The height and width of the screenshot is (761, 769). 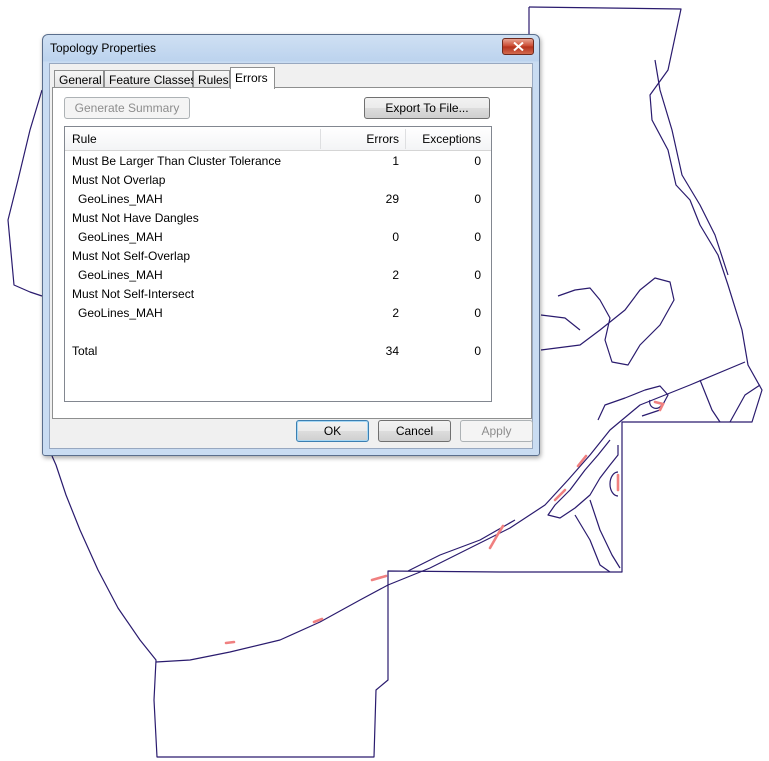 I want to click on table-row: Must Not Have Dangles, so click(x=278, y=218).